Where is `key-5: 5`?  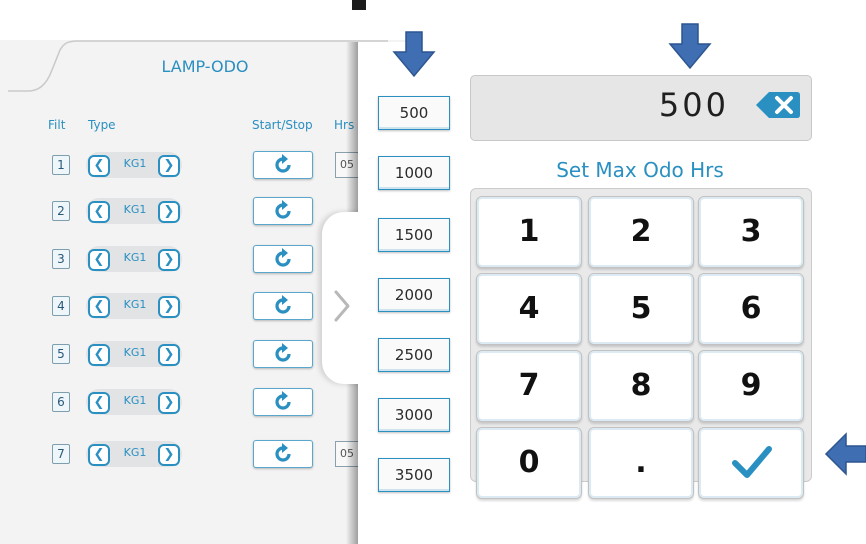 key-5: 5 is located at coordinates (641, 309).